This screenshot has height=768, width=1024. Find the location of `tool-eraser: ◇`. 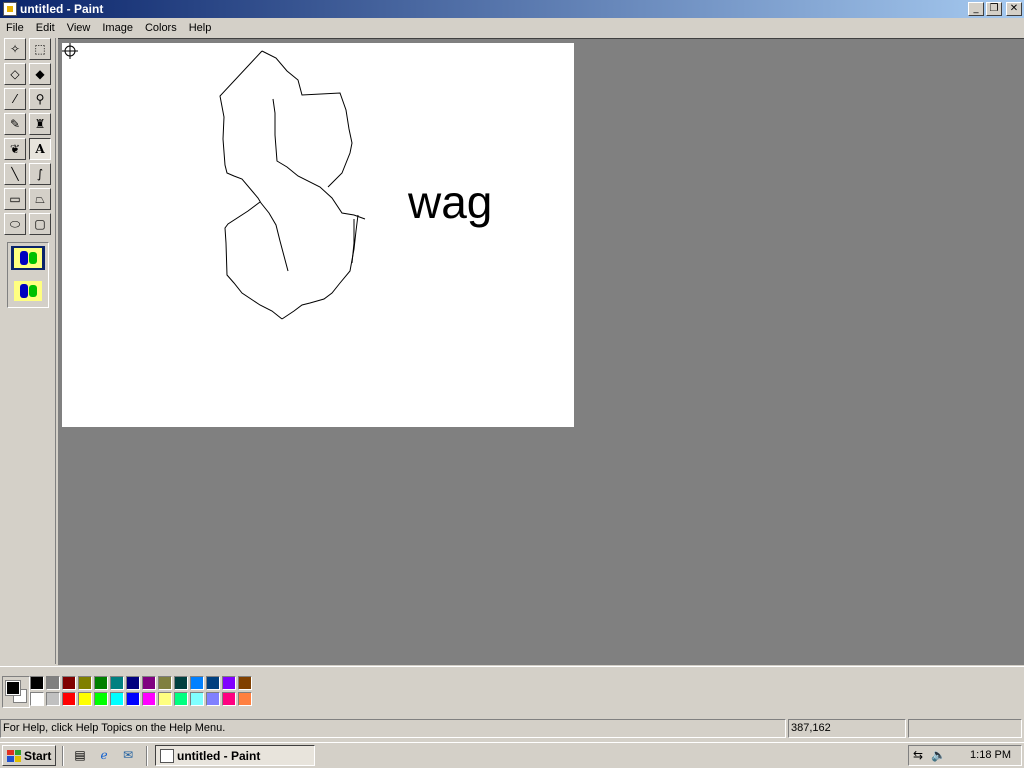

tool-eraser: ◇ is located at coordinates (15, 74).